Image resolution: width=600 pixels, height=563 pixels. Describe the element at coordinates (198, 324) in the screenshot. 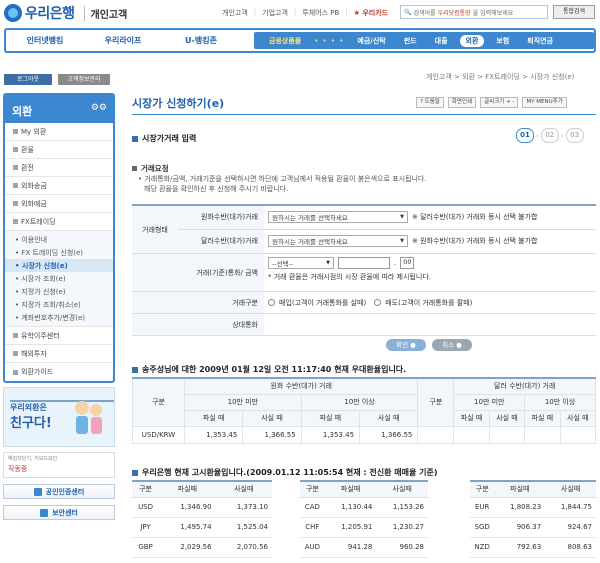

I see `counter-currency-label: 상대통화` at that location.